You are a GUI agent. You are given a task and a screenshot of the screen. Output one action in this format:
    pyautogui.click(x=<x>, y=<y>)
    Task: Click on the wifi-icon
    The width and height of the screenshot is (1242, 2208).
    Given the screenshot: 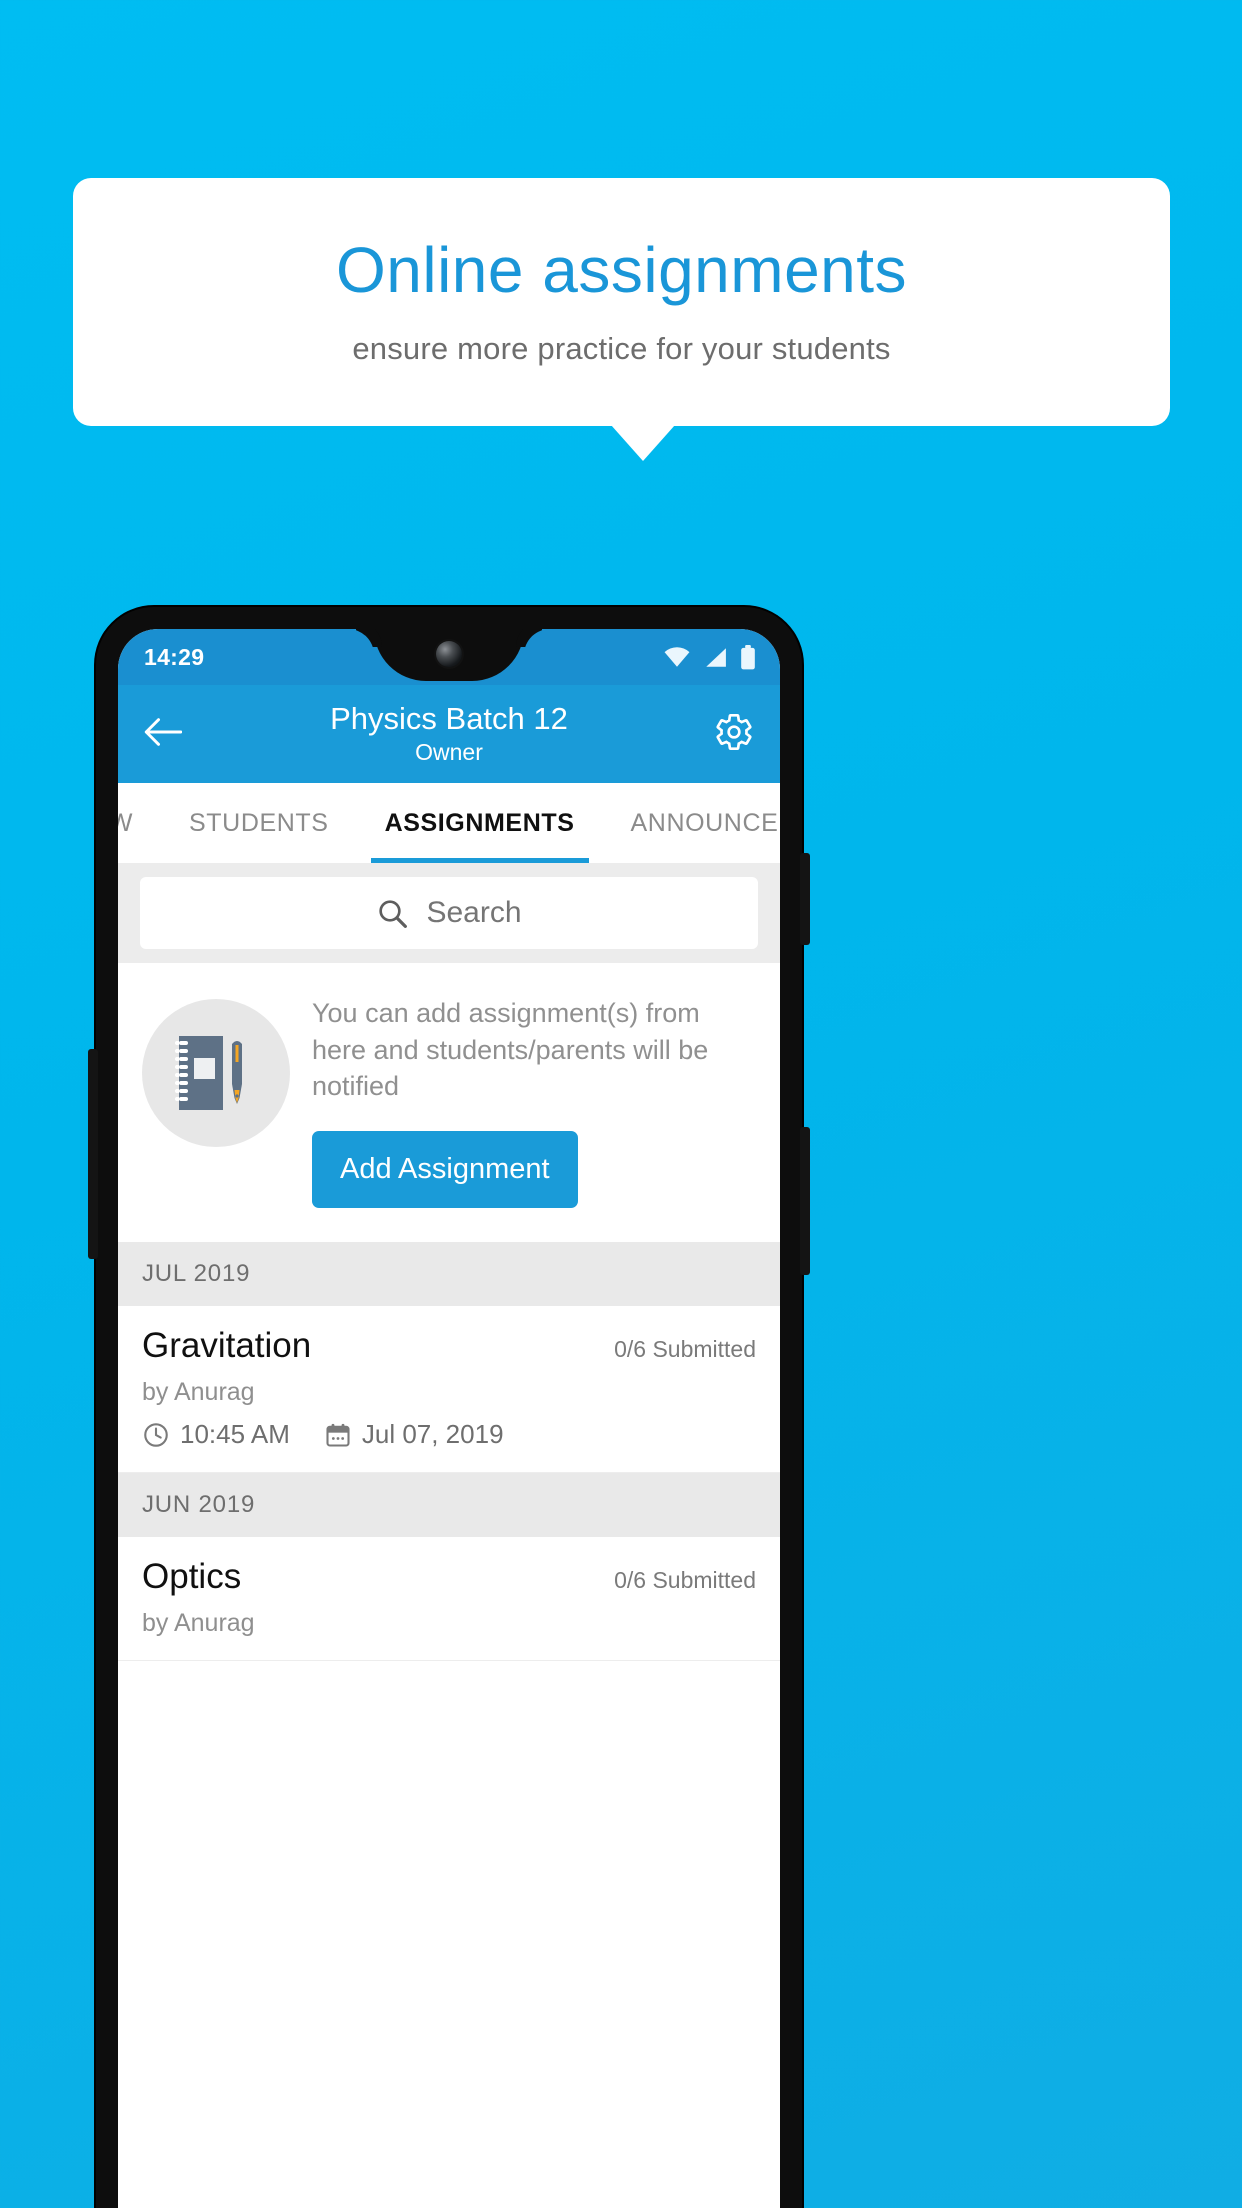 What is the action you would take?
    pyautogui.click(x=677, y=657)
    